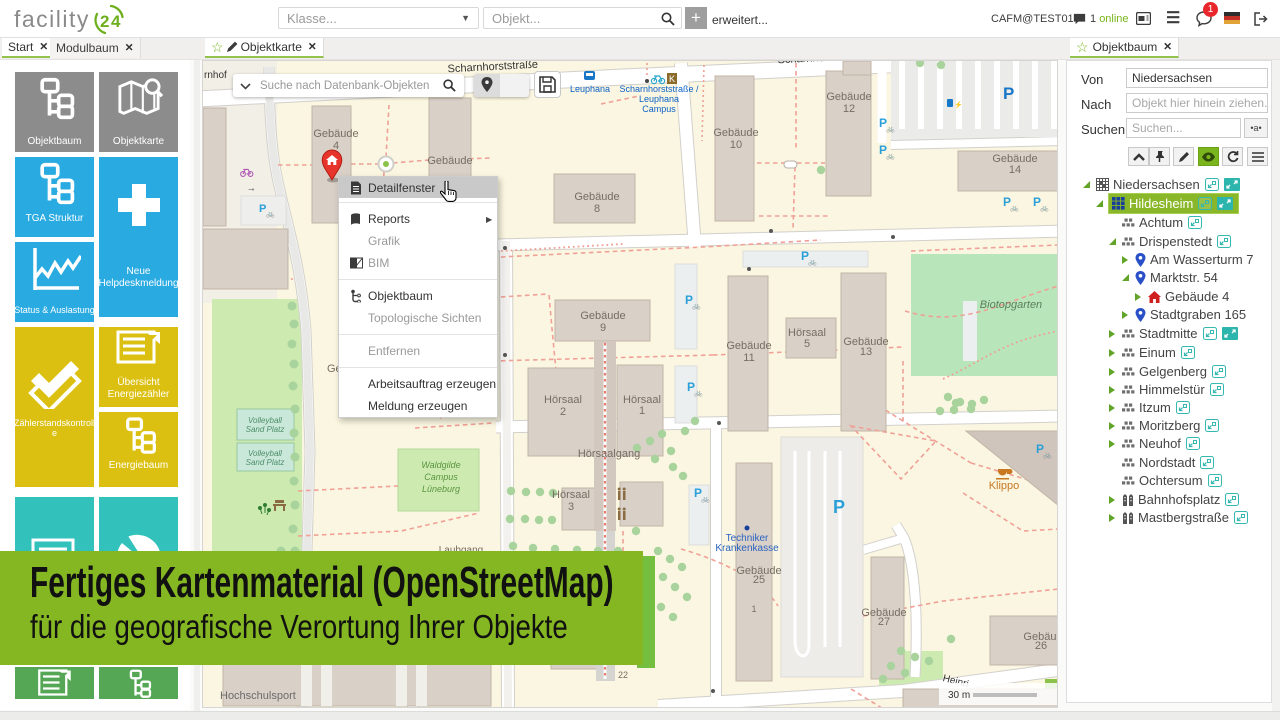 The image size is (1280, 720). I want to click on svg-text: 25, so click(759, 580).